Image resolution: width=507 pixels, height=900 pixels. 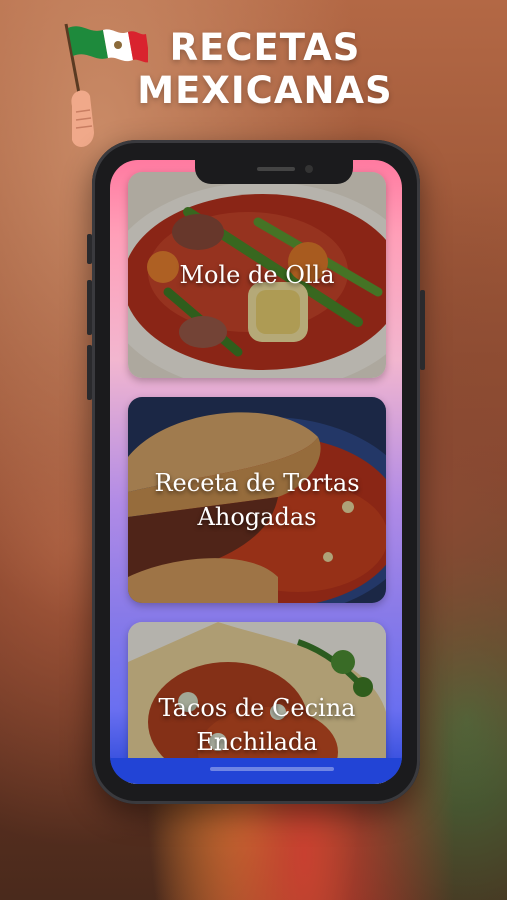 I want to click on title-line-1: RECETAS, so click(x=265, y=47).